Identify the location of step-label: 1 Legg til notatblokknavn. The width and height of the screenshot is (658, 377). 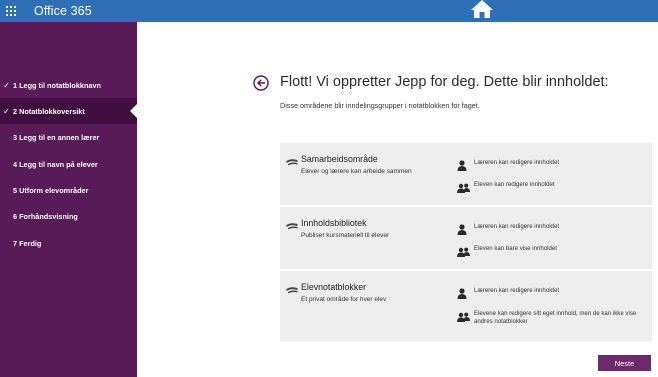
(57, 85).